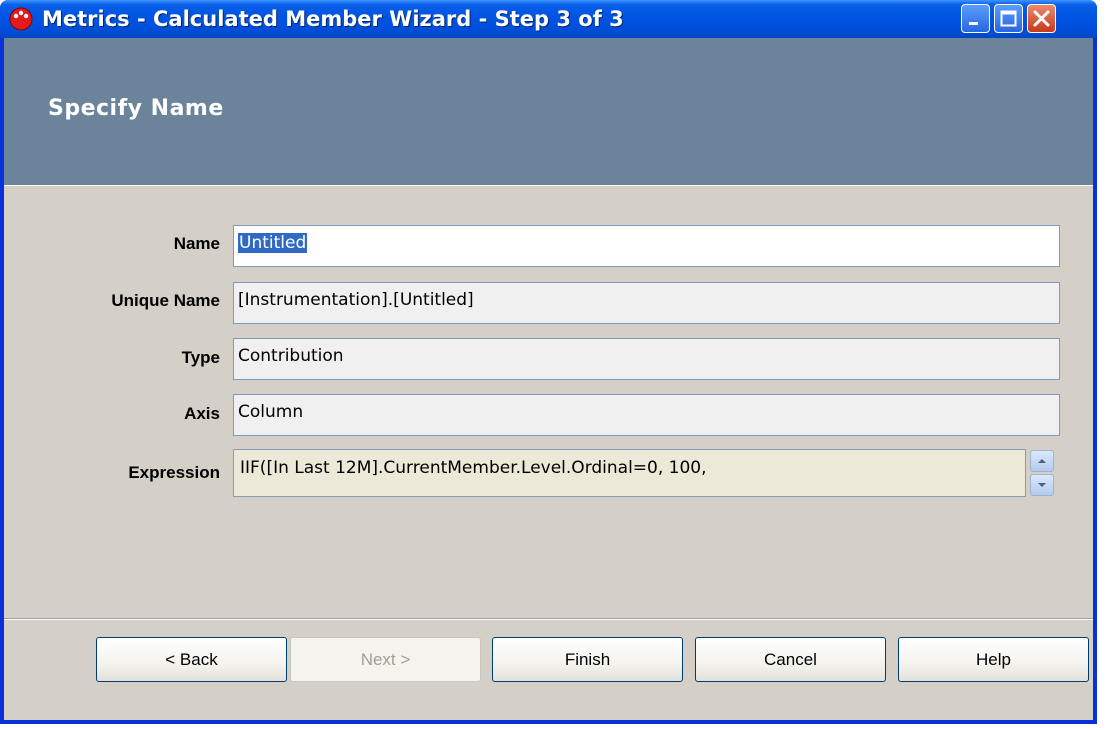 The width and height of the screenshot is (1105, 730). I want to click on arrow-up-icon, so click(1042, 461).